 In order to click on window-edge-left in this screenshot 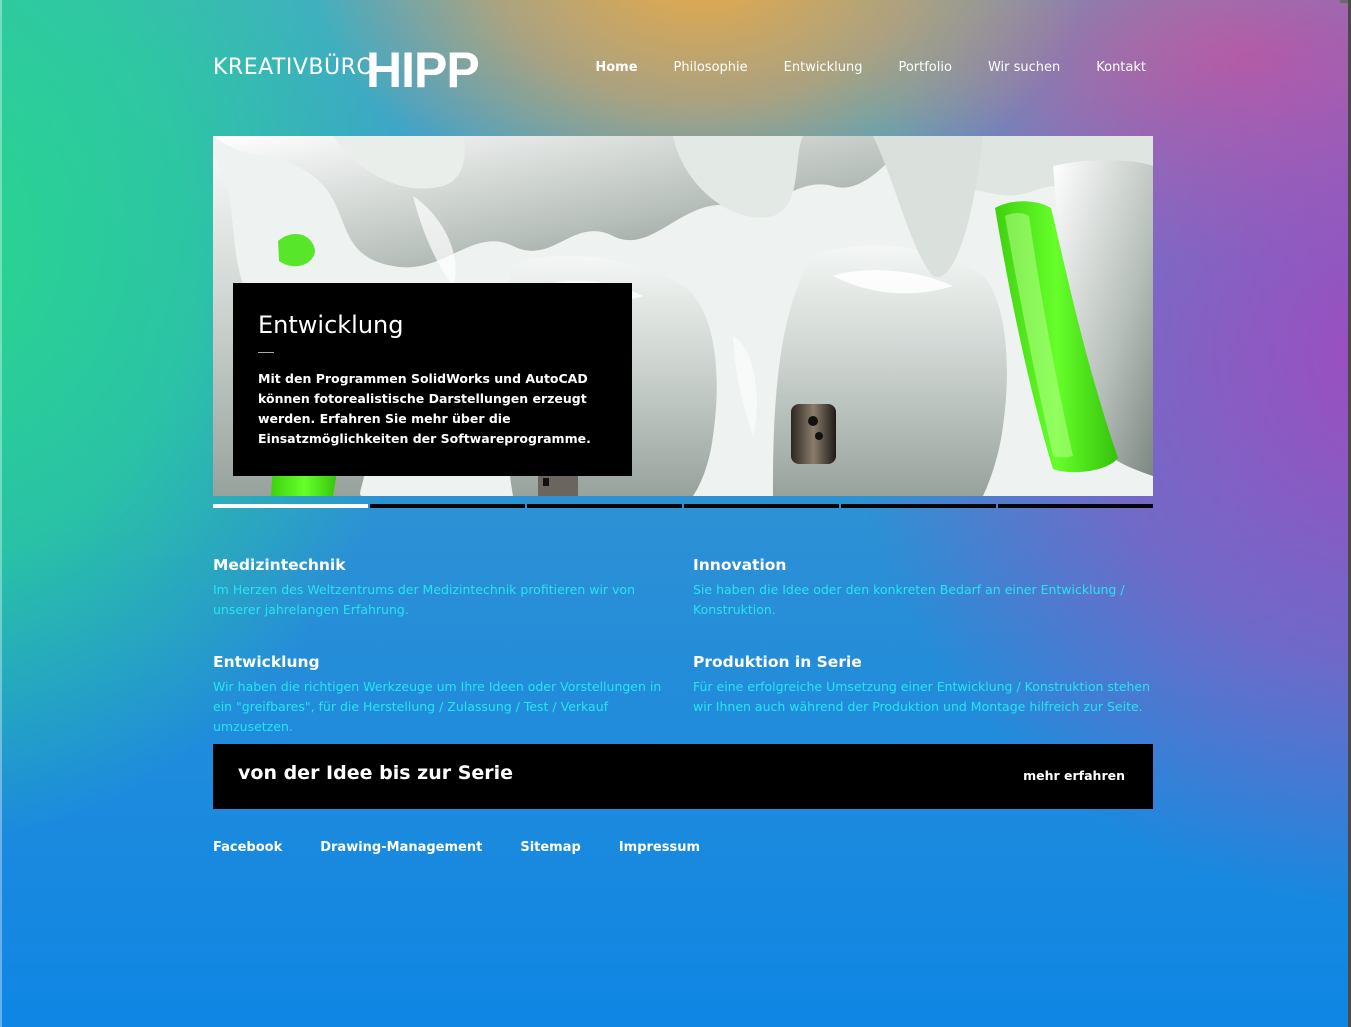, I will do `click(1, 513)`.